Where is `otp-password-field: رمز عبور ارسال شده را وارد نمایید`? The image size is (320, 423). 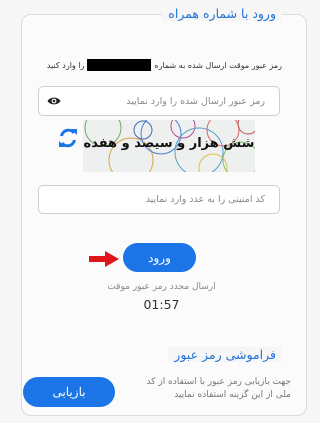
otp-password-field: رمز عبور ارسال شده را وارد نمایید is located at coordinates (159, 101).